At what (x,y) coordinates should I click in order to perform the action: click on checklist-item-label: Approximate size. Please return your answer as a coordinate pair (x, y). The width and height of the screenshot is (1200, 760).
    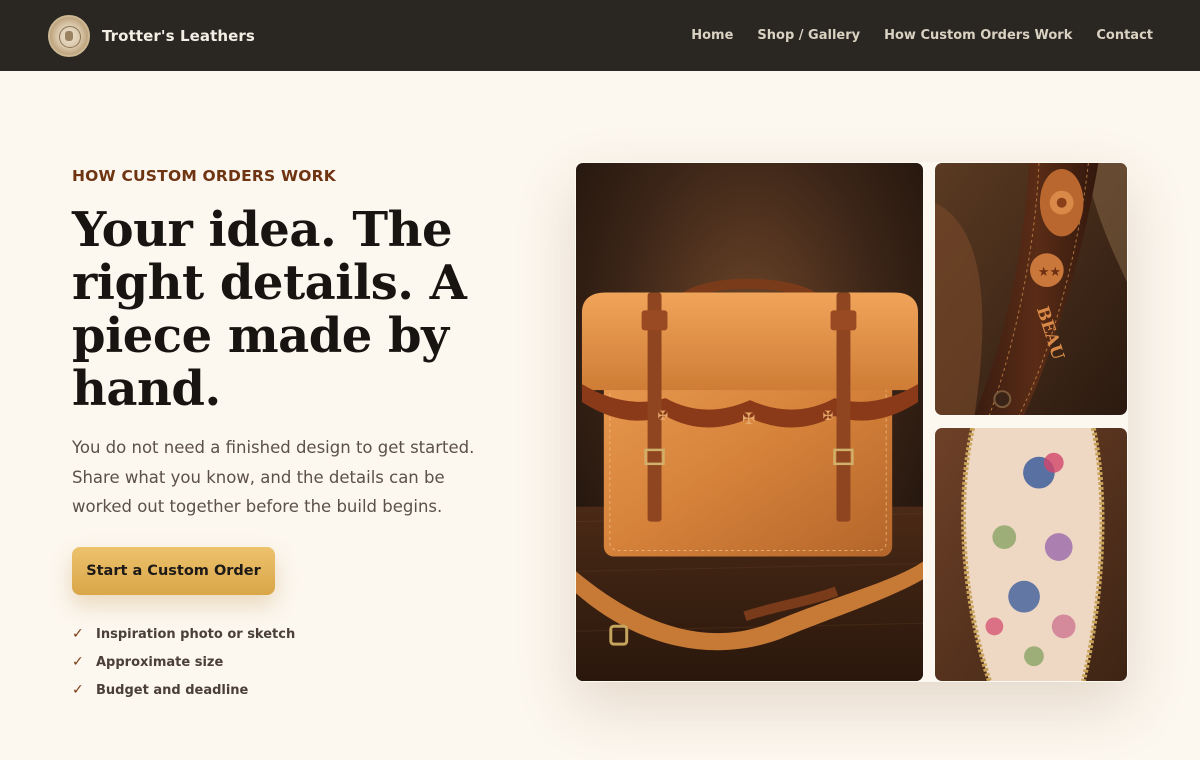
    Looking at the image, I should click on (160, 662).